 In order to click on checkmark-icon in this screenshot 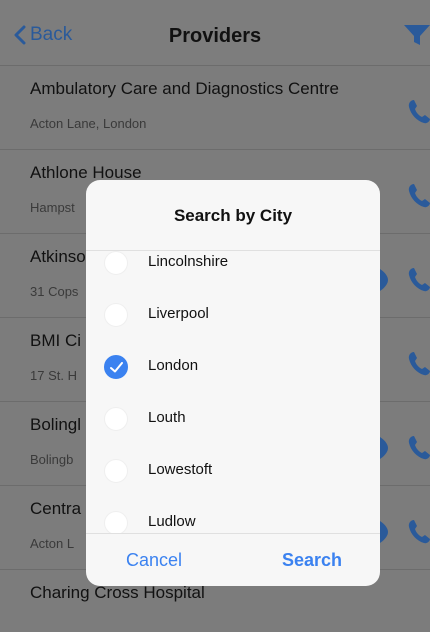, I will do `click(116, 367)`.